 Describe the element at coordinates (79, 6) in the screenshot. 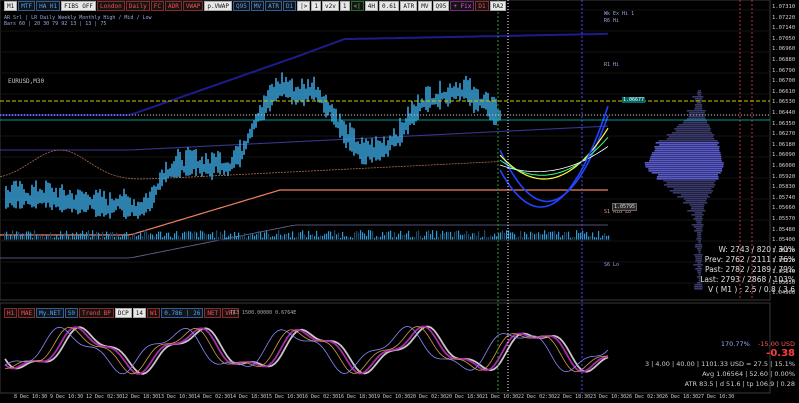

I see `toolbar-button-3: FIBS OFF` at that location.